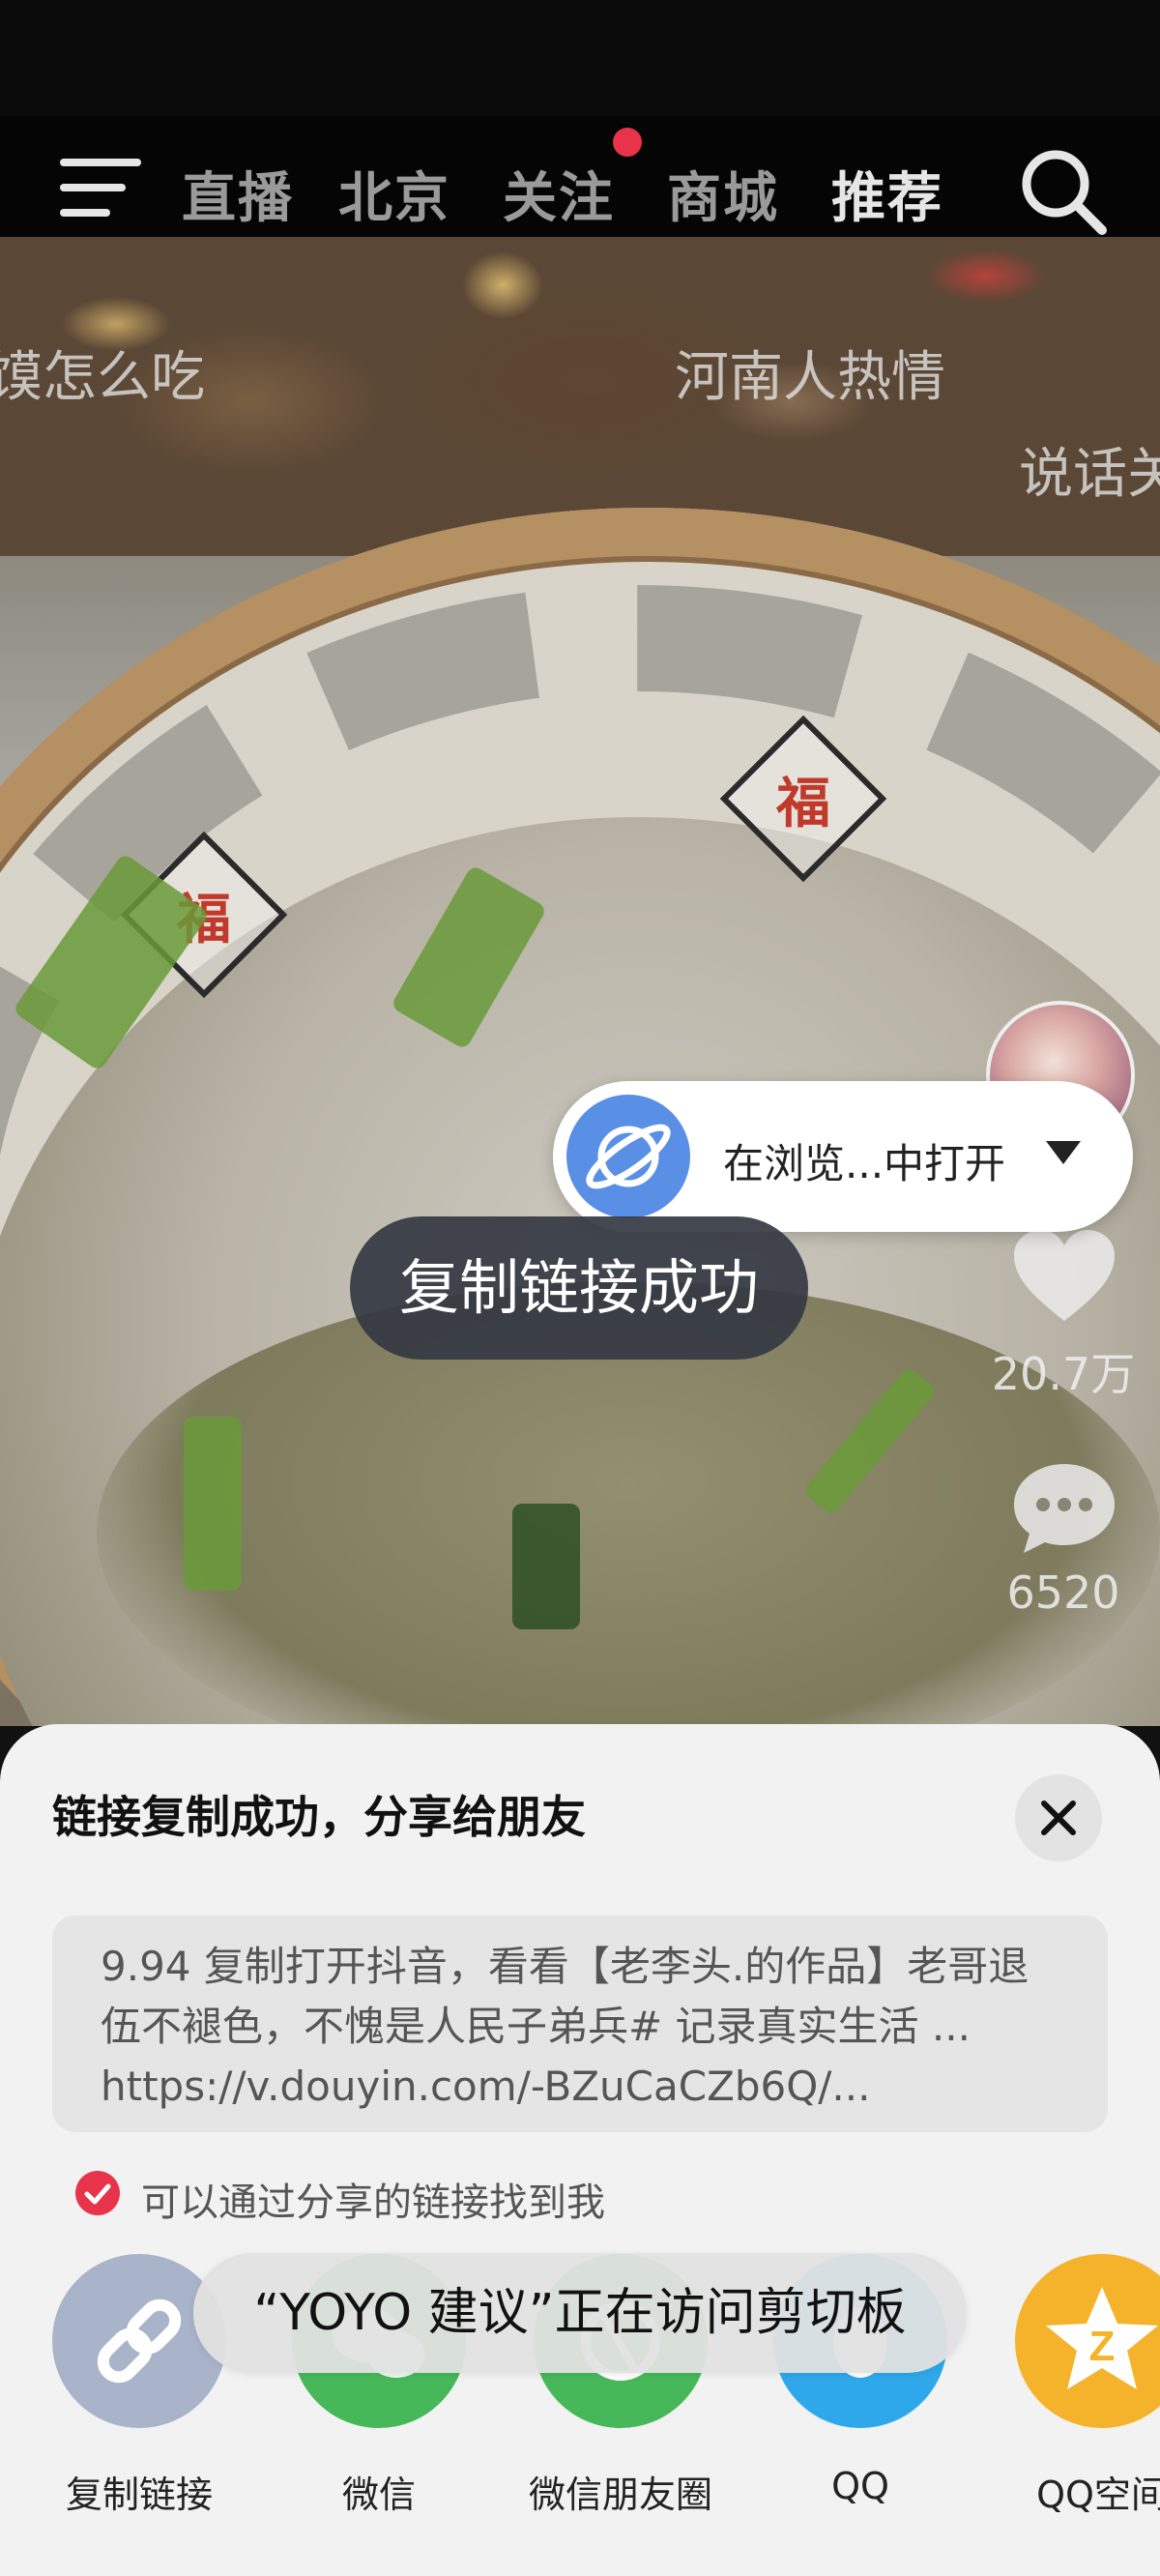 The height and width of the screenshot is (2576, 1160). What do you see at coordinates (1089, 474) in the screenshot?
I see `overlay-text: 说话关` at bounding box center [1089, 474].